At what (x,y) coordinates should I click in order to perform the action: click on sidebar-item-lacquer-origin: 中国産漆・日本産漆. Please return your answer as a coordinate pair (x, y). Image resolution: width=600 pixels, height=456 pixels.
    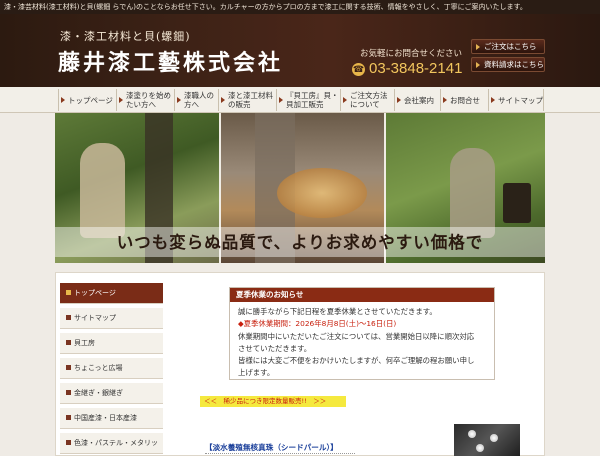
    Looking at the image, I should click on (111, 418).